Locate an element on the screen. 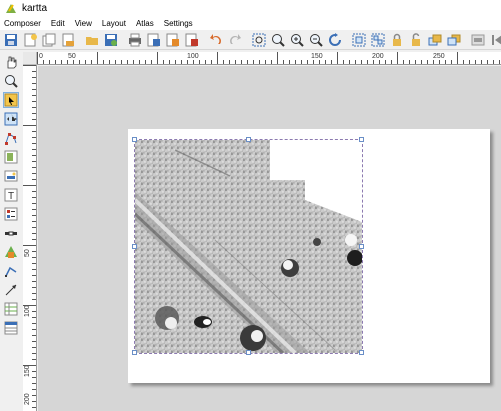 This screenshot has height=411, width=501. export-svg-icon is located at coordinates (173, 40).